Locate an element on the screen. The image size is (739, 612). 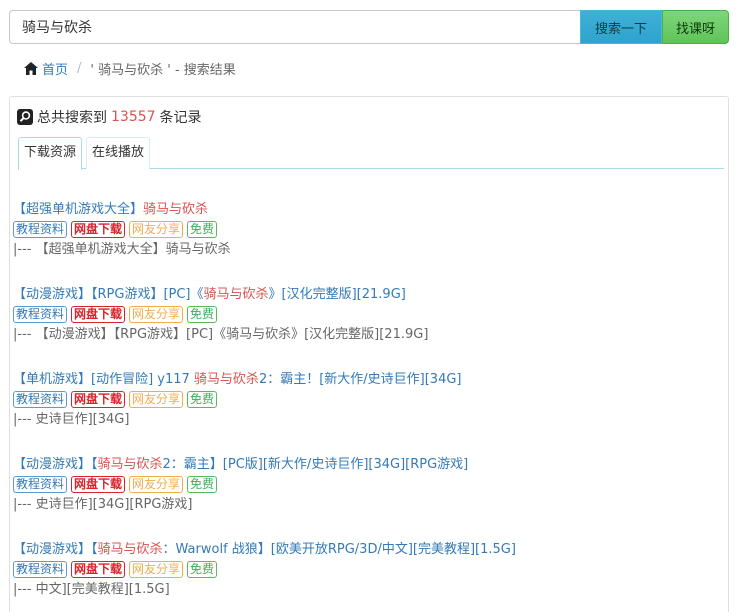
result-description: |--- 中文][完美教程][1.5G] is located at coordinates (91, 589).